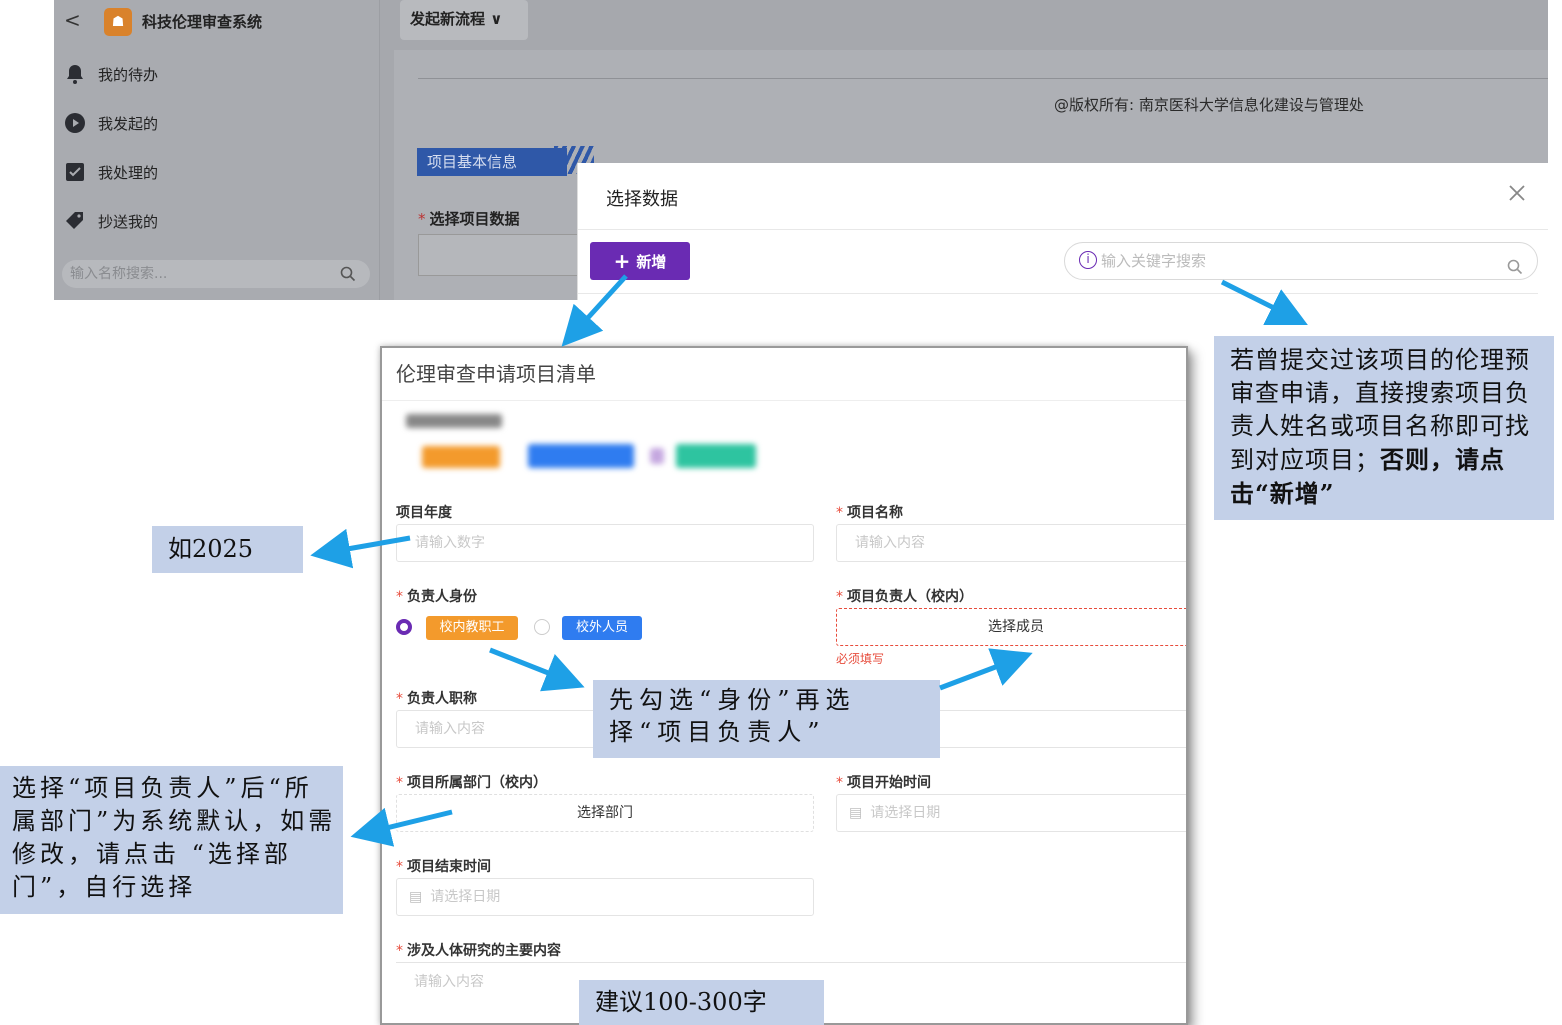 The height and width of the screenshot is (1025, 1562). Describe the element at coordinates (360, 548) in the screenshot. I see `arrow-year-hint` at that location.